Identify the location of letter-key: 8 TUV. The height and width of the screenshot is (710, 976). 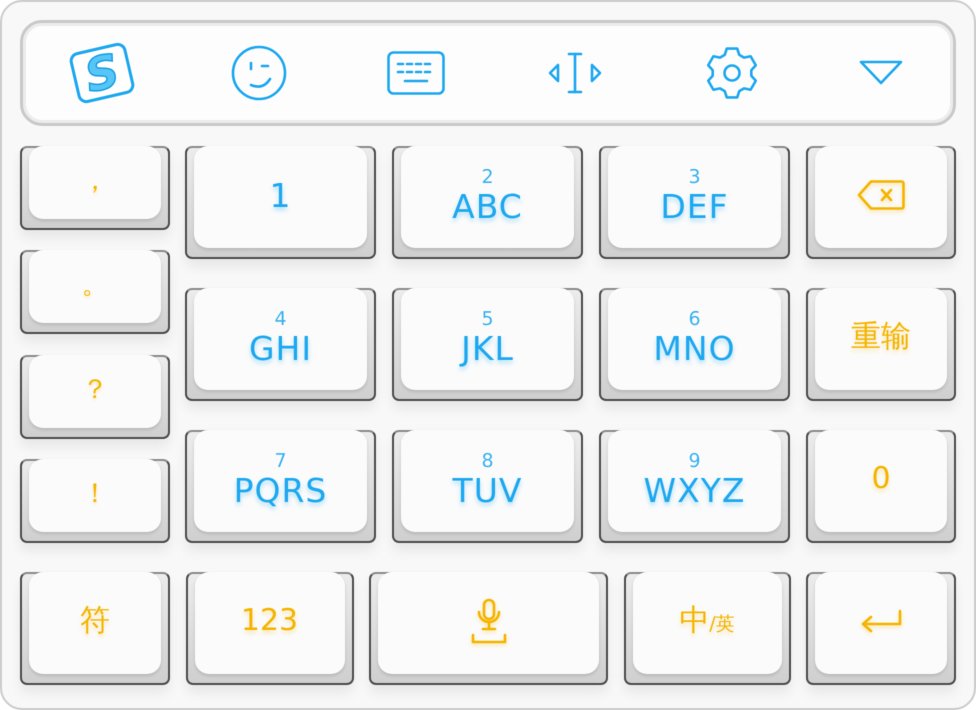
(487, 486).